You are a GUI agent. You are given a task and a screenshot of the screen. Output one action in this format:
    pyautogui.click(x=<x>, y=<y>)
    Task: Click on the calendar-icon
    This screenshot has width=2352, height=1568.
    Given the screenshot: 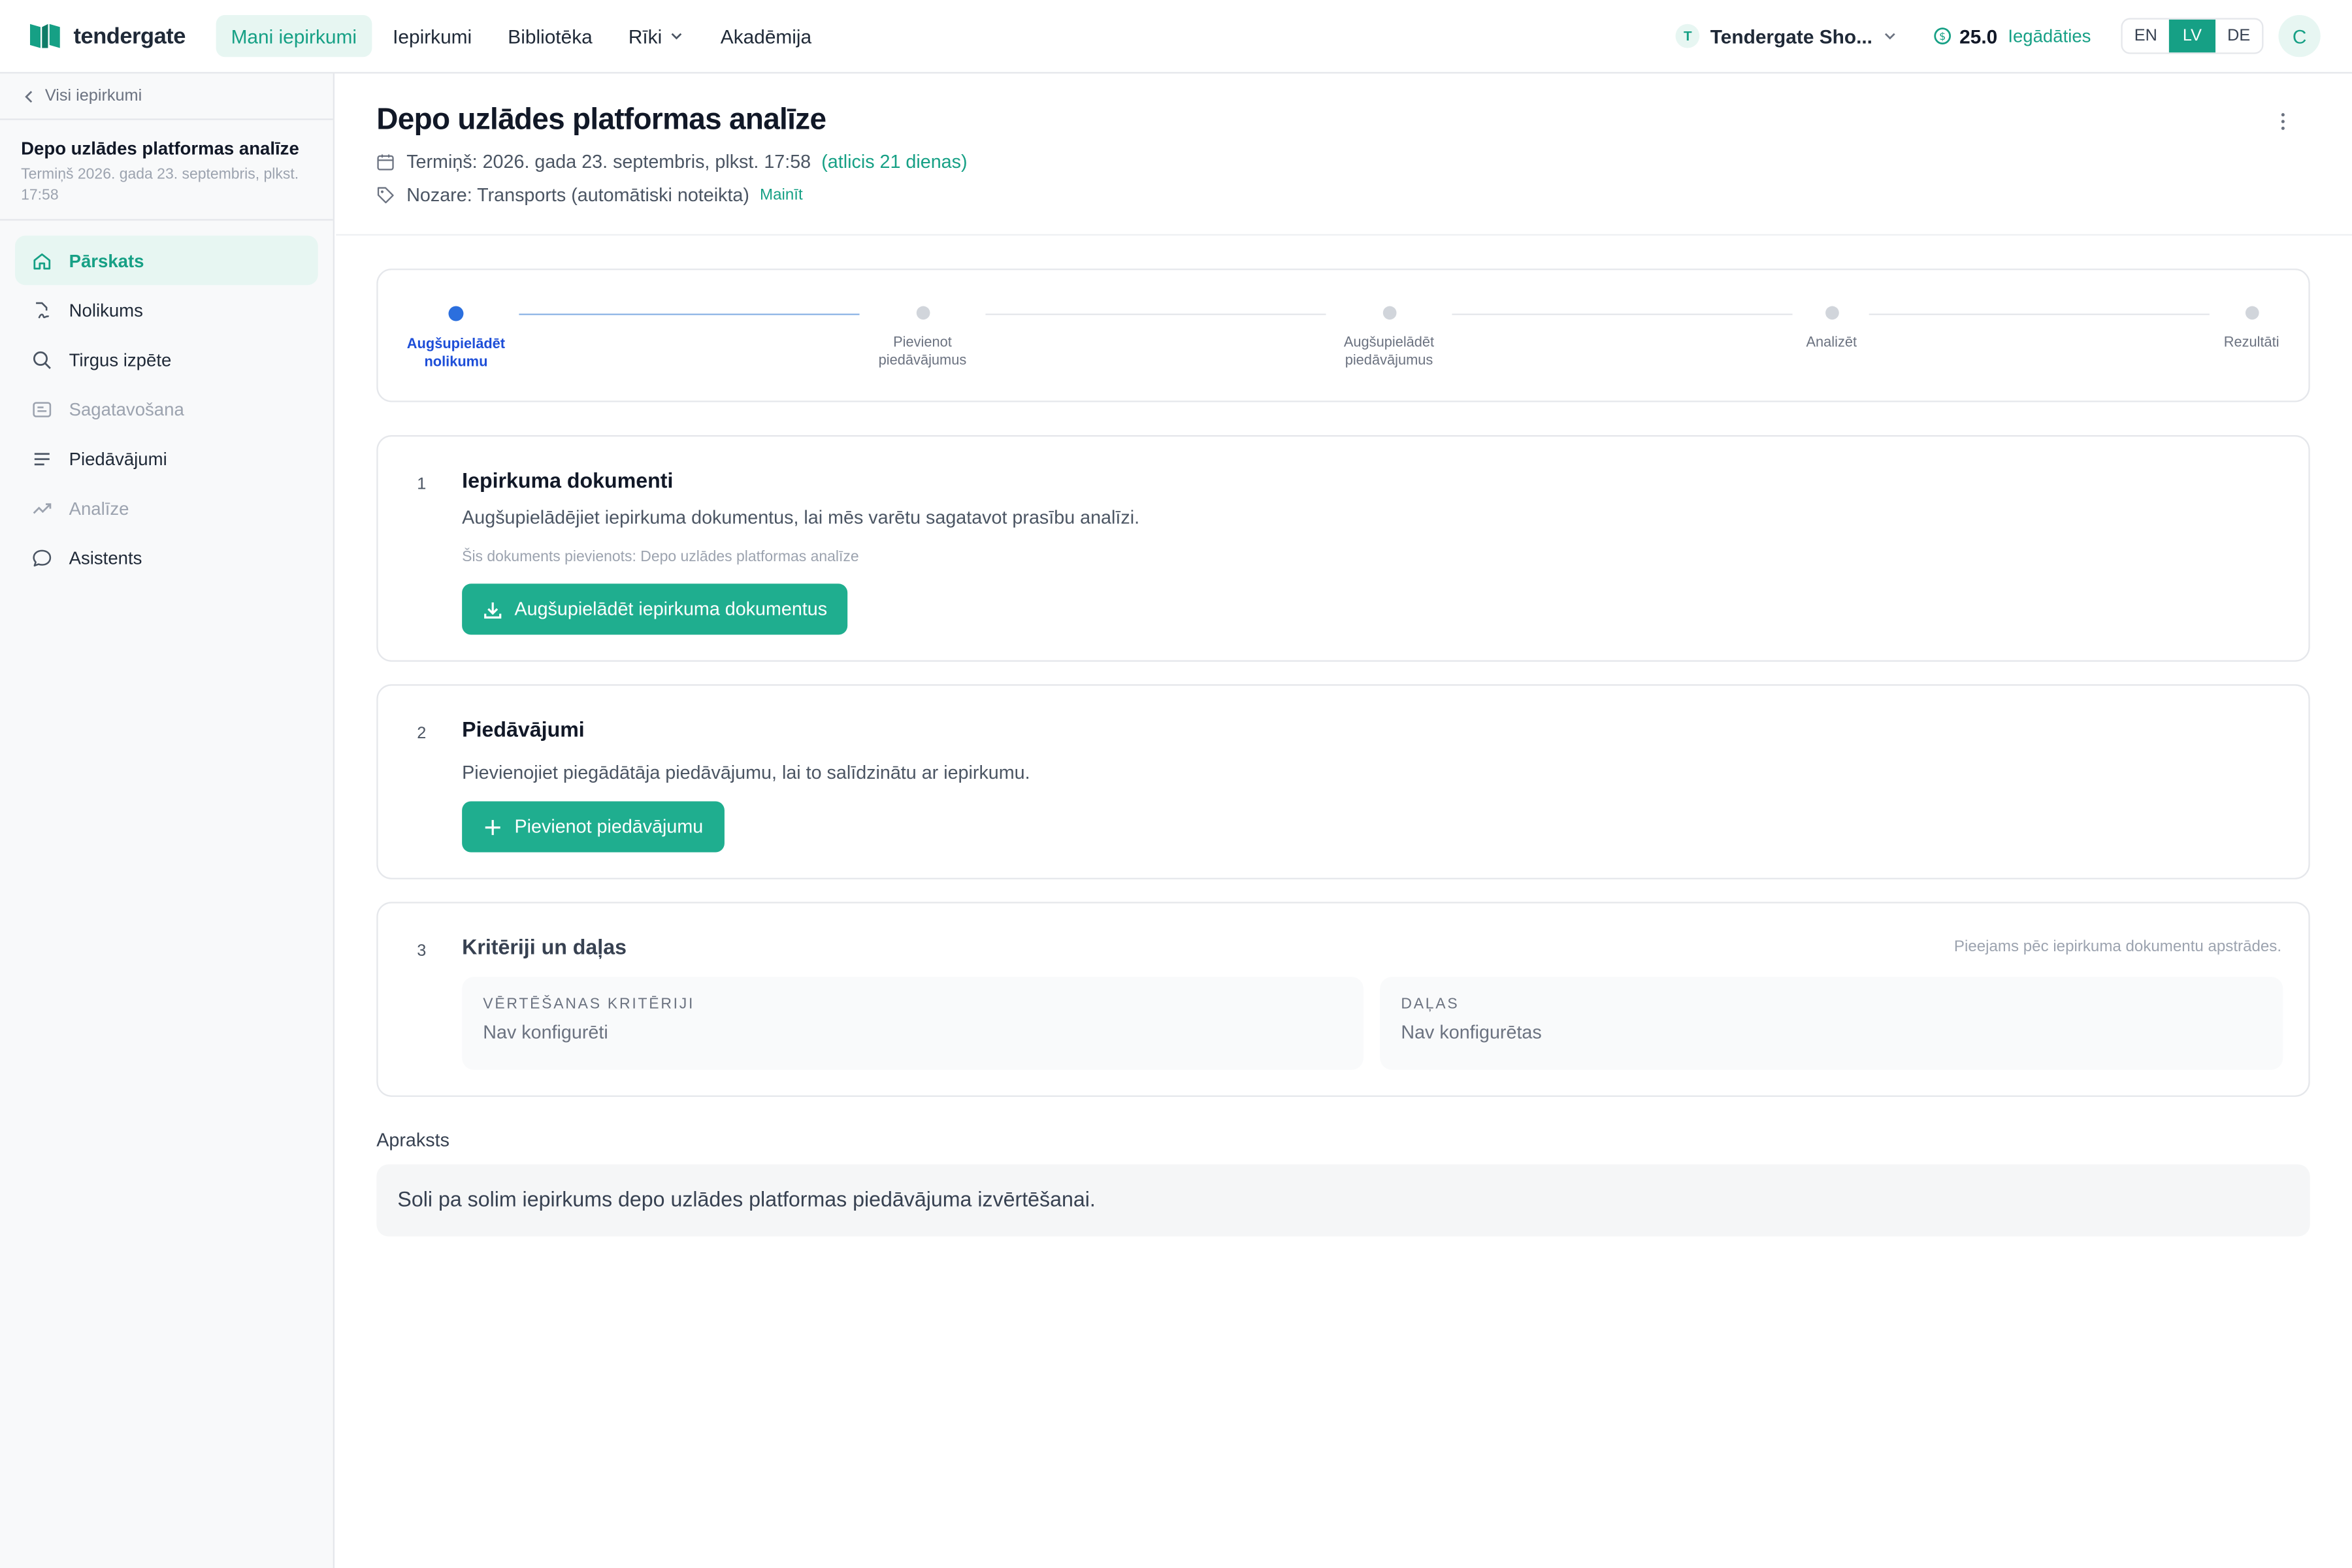 What is the action you would take?
    pyautogui.click(x=385, y=162)
    